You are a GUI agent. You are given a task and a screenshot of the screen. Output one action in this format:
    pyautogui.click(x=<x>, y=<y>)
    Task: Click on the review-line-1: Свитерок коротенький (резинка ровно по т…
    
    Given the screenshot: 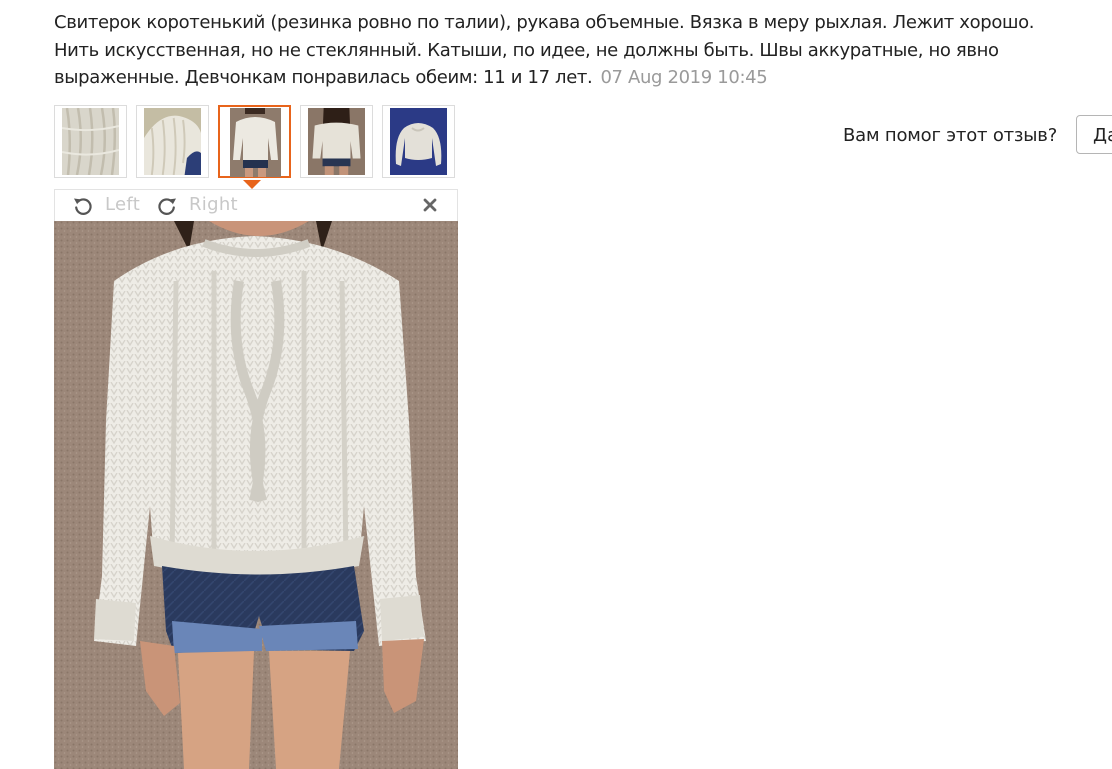 What is the action you would take?
    pyautogui.click(x=544, y=22)
    